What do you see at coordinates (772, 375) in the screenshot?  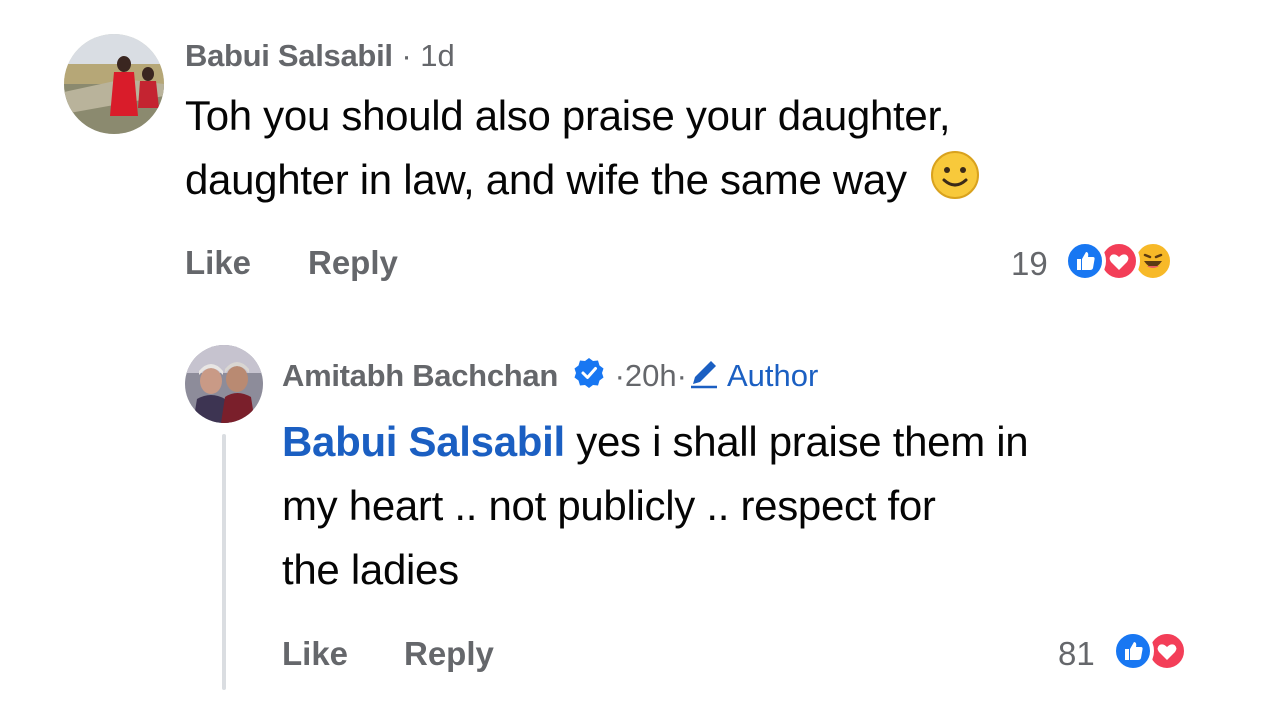 I see `author-badge-label: Author` at bounding box center [772, 375].